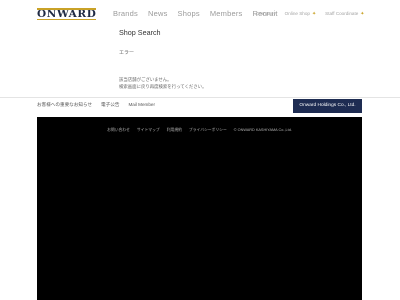 The width and height of the screenshot is (400, 300). I want to click on logo-gold-bar-top, so click(67, 9).